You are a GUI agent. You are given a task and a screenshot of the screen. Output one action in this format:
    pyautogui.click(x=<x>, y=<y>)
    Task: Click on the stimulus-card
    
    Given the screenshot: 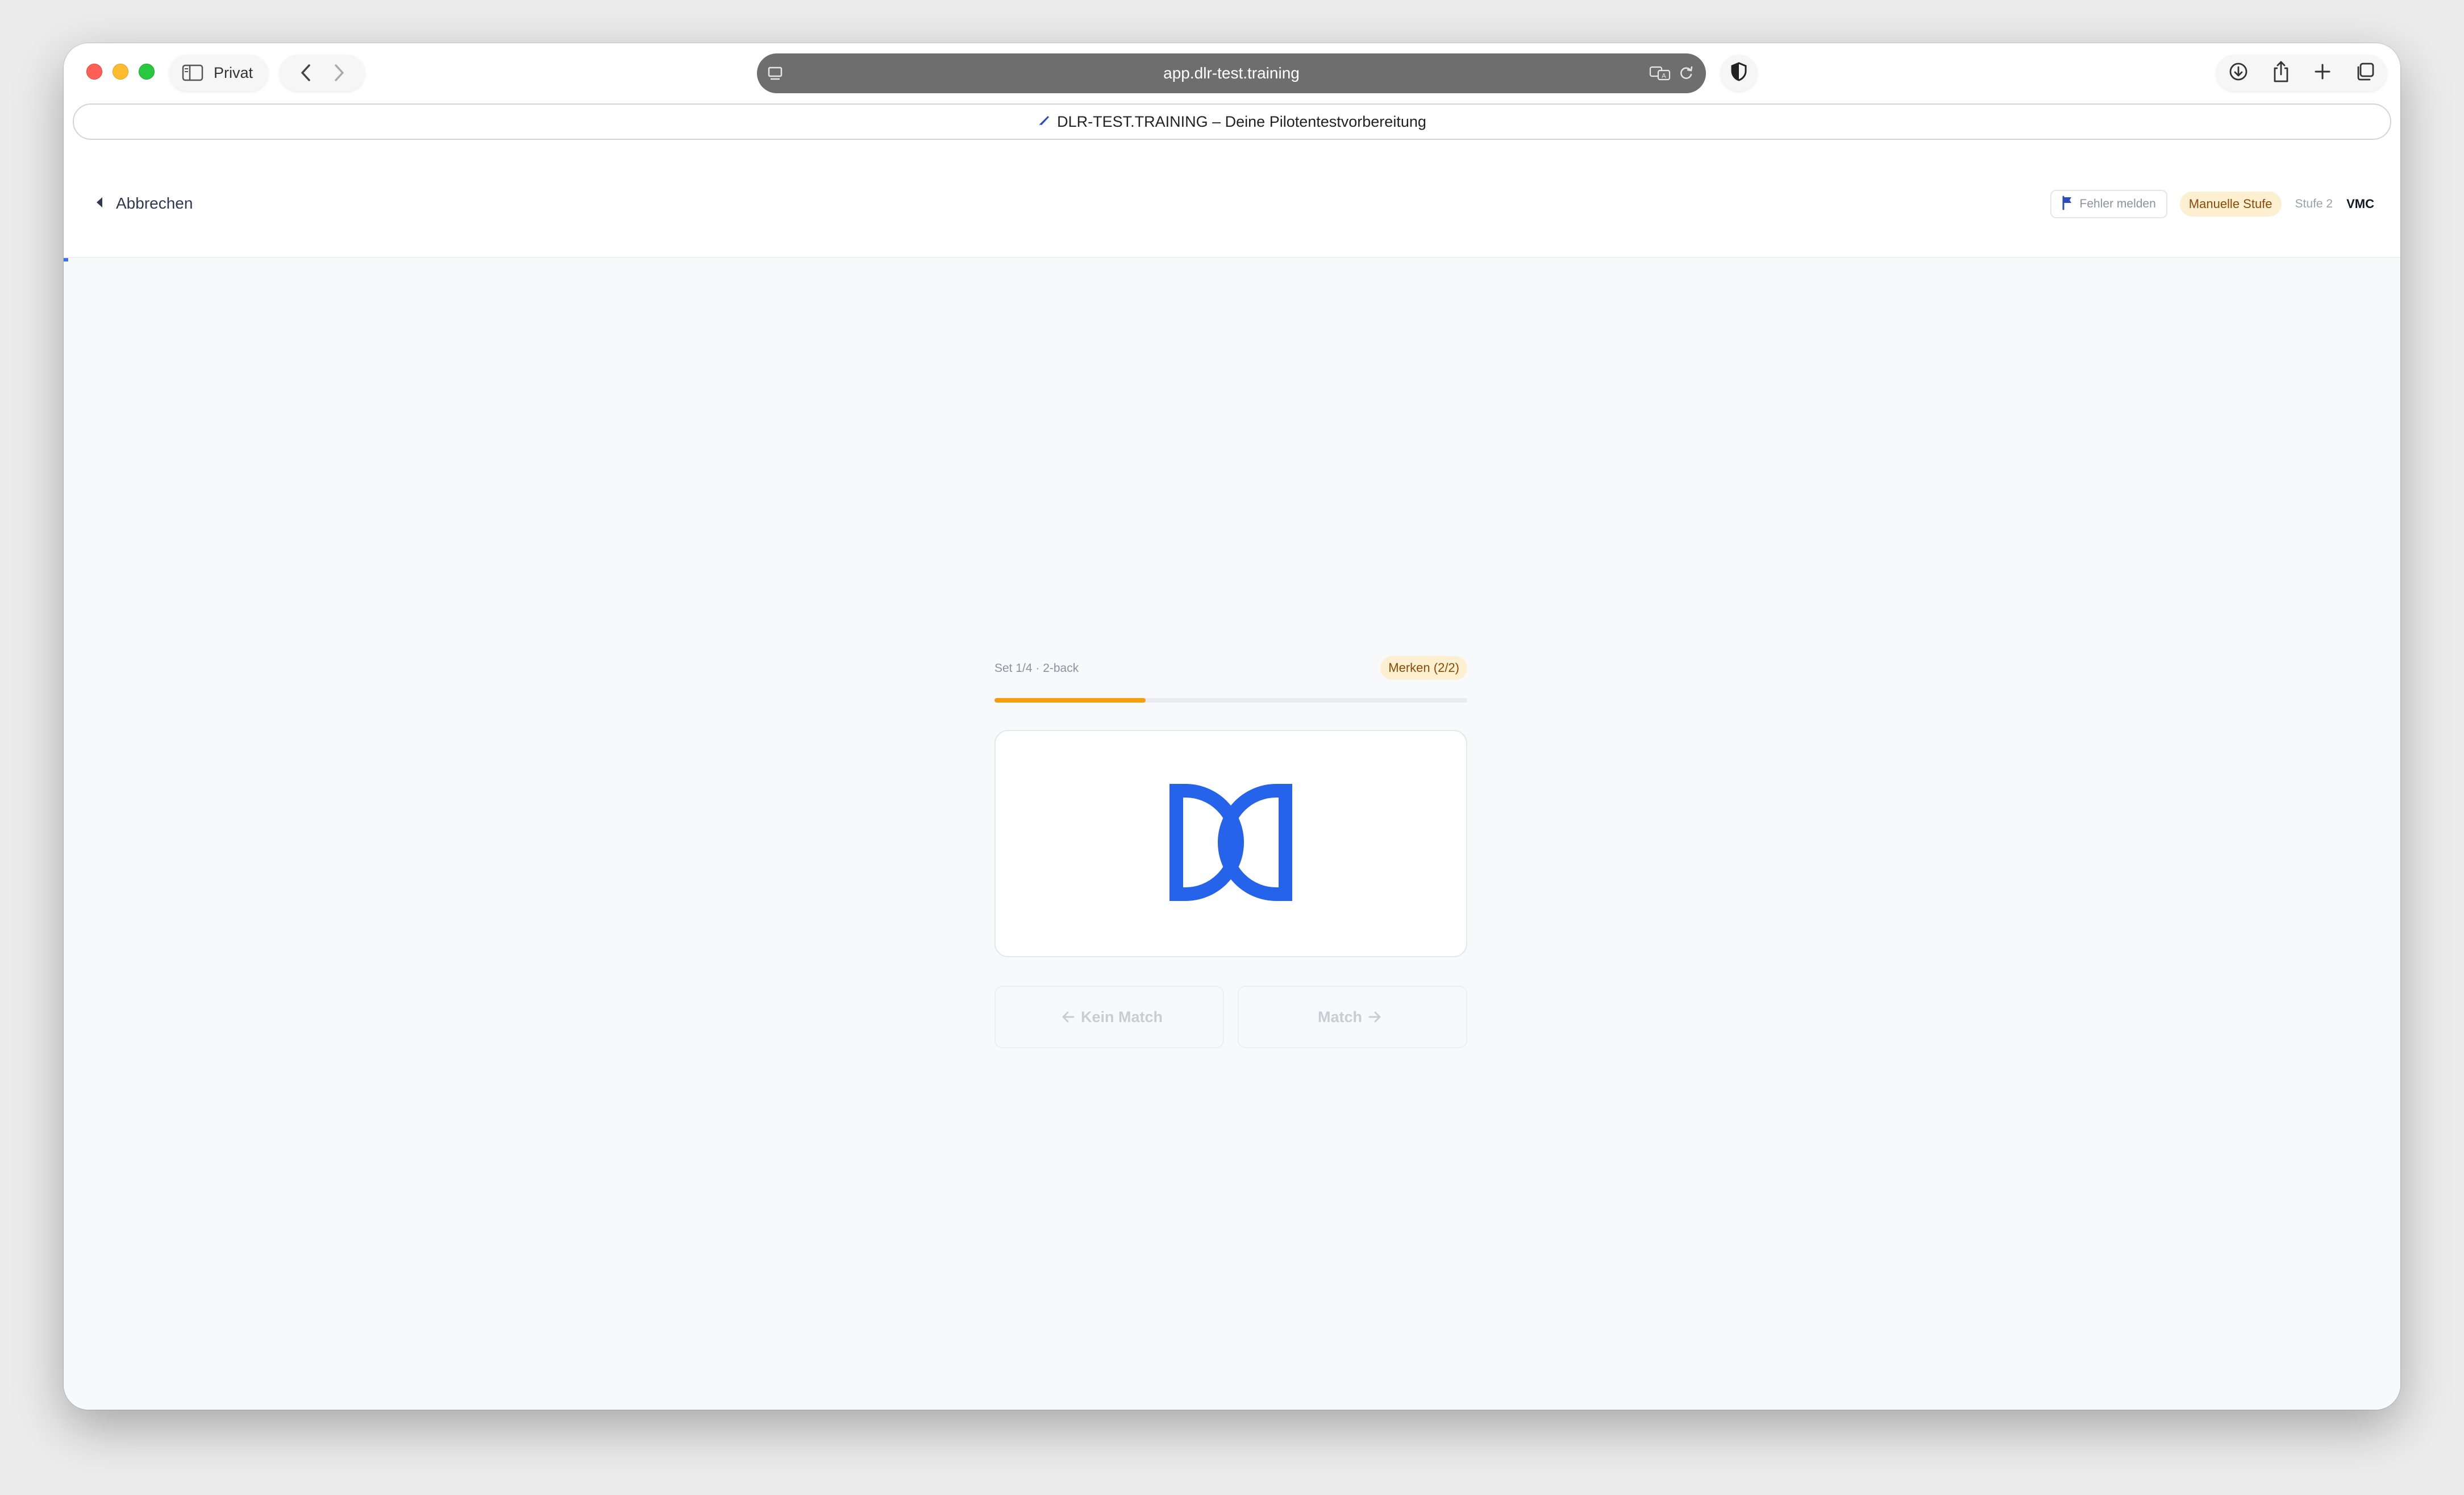 What is the action you would take?
    pyautogui.click(x=1230, y=843)
    